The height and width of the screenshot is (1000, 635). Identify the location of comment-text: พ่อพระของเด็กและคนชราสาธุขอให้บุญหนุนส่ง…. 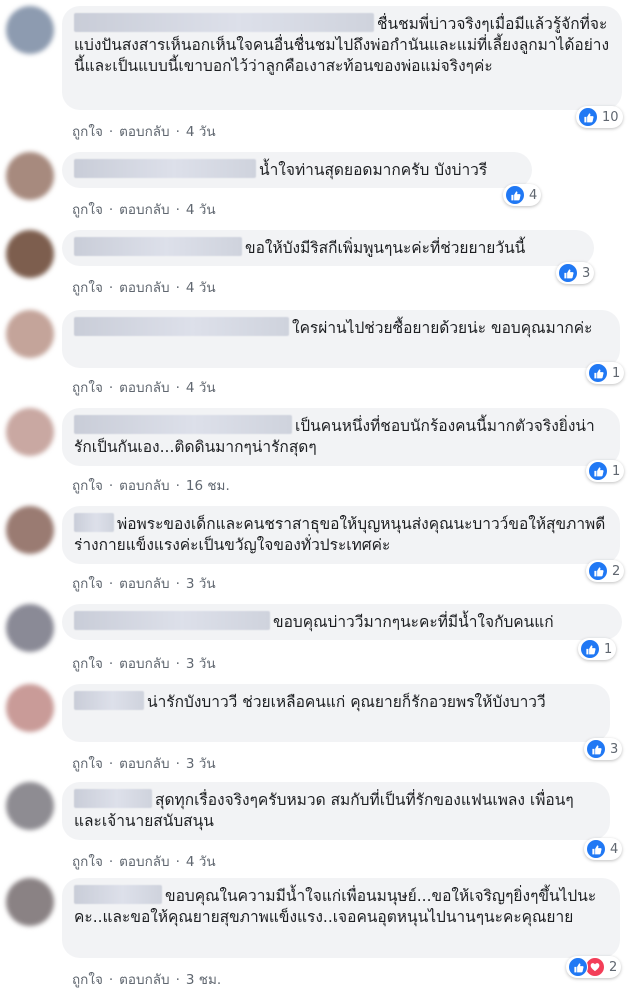
(340, 534).